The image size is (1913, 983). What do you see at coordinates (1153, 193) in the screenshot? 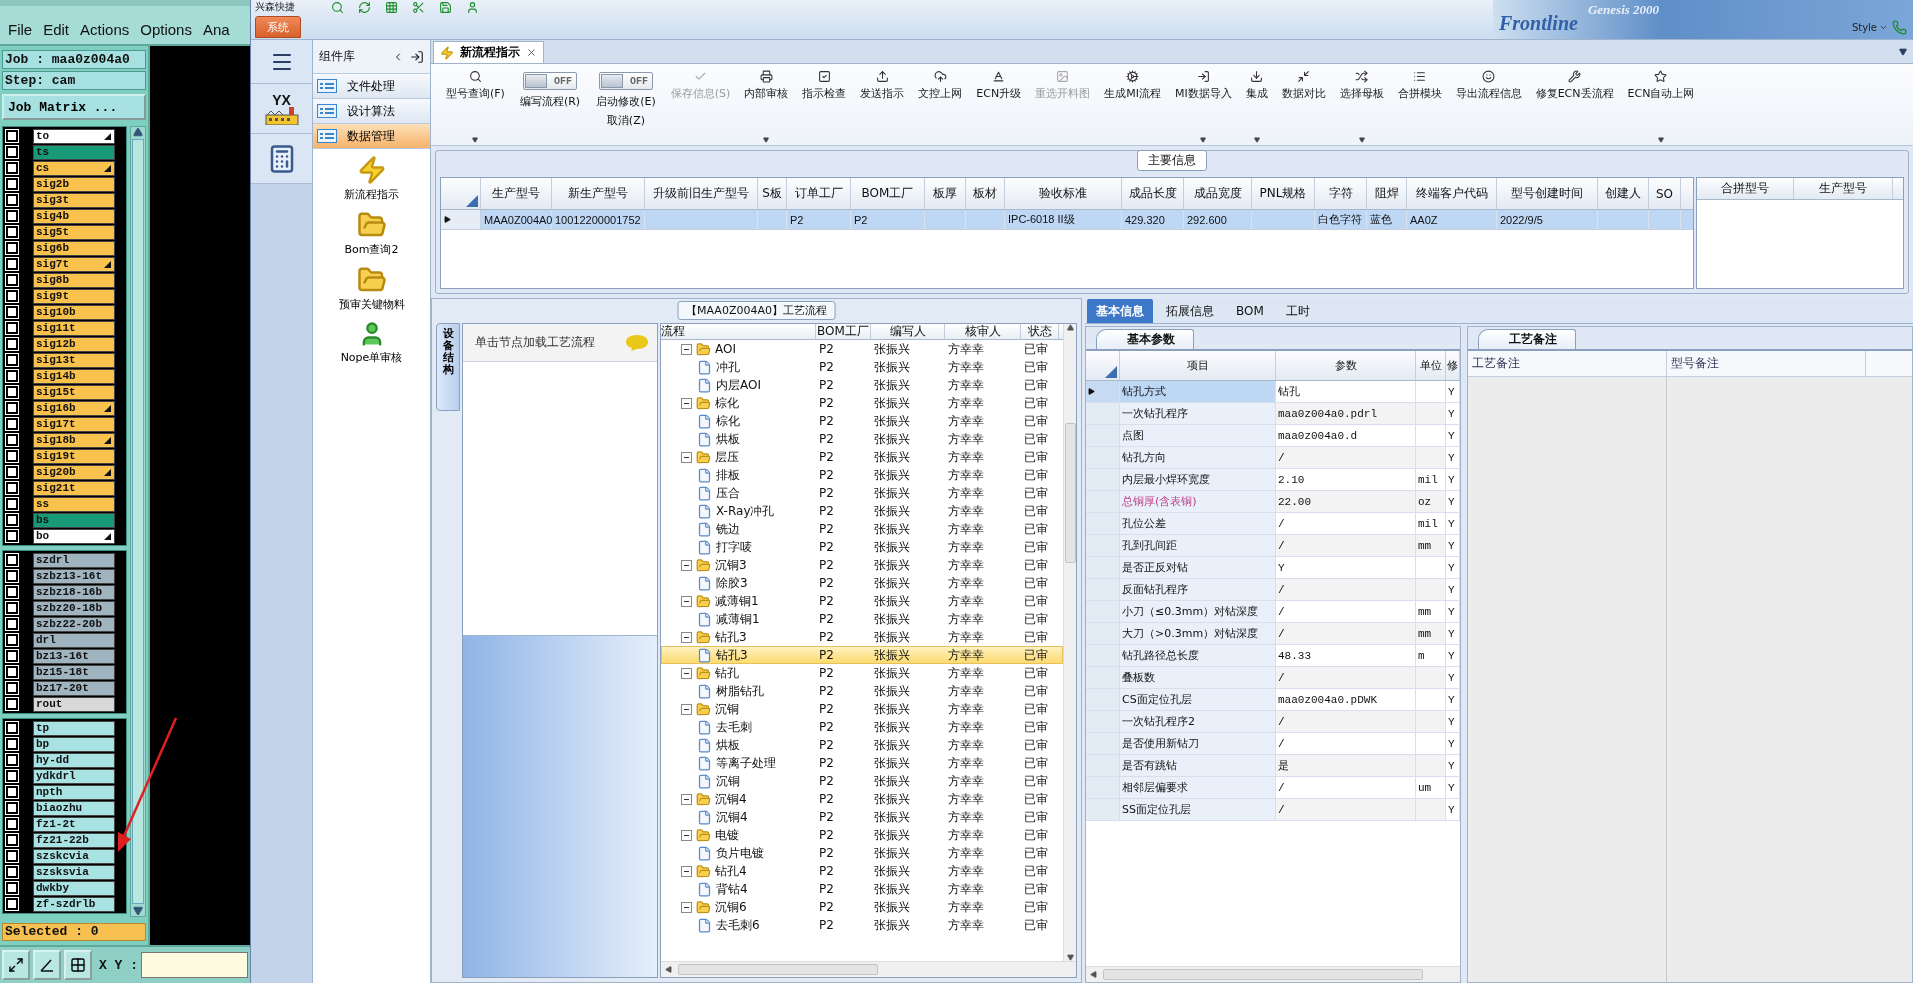
I see `column-header: 成品长度` at bounding box center [1153, 193].